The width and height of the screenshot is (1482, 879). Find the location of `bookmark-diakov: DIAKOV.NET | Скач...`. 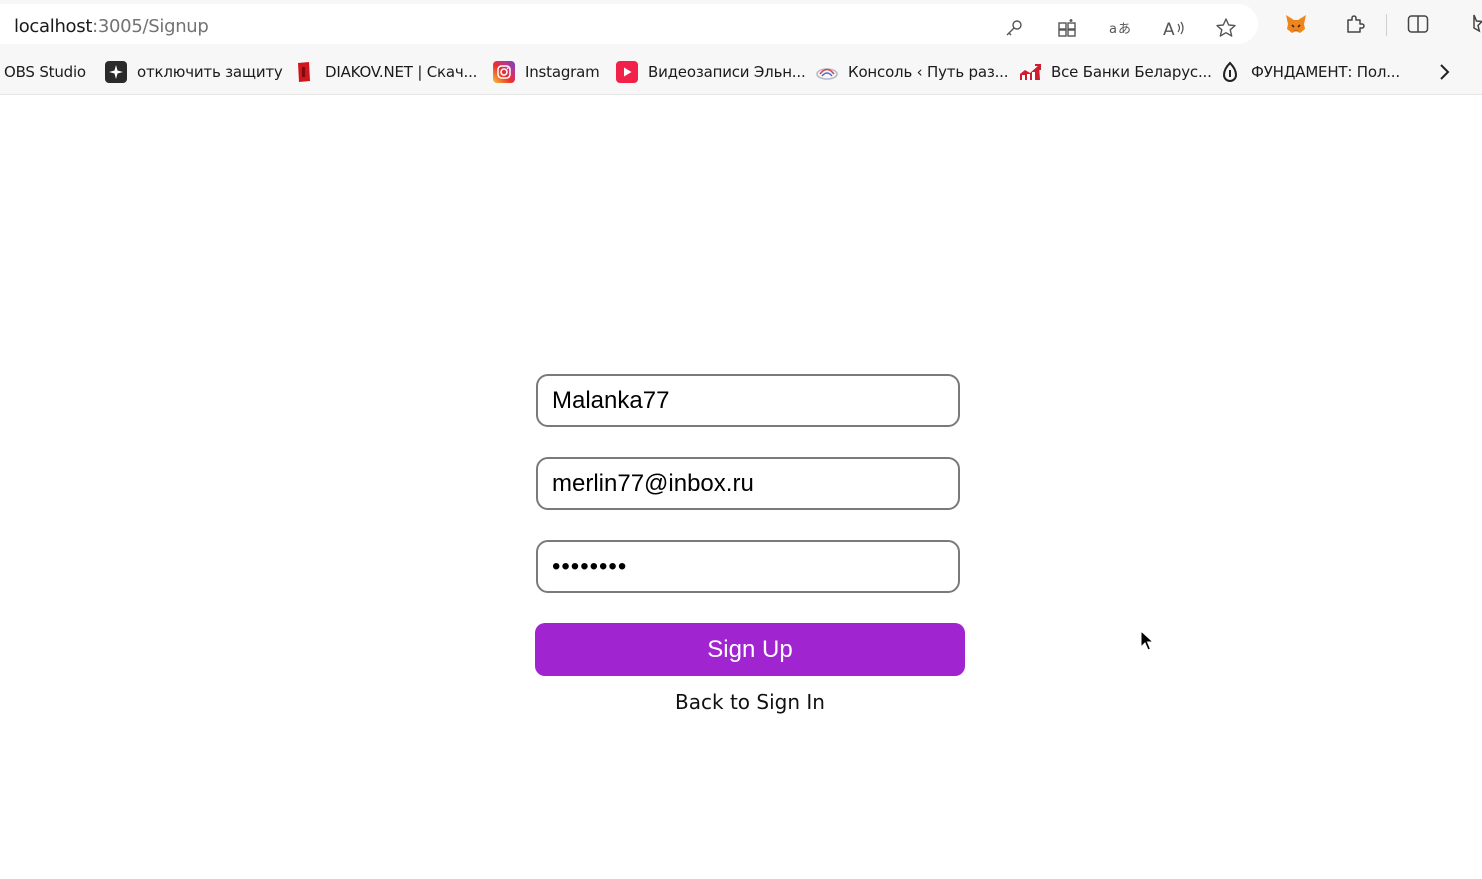

bookmark-diakov: DIAKOV.NET | Скач... is located at coordinates (385, 72).